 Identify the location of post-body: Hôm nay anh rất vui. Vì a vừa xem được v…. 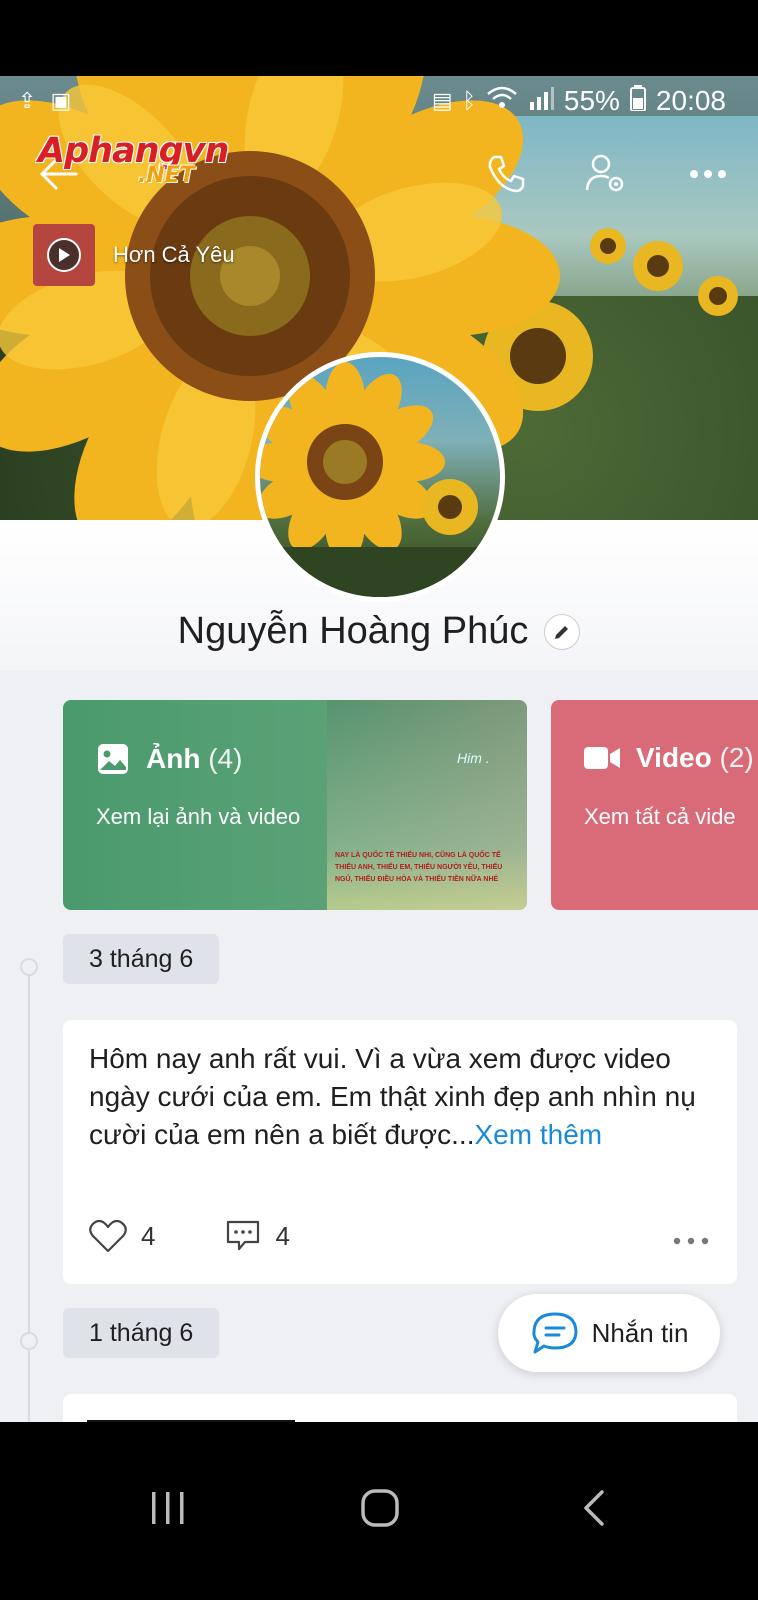
(392, 1096).